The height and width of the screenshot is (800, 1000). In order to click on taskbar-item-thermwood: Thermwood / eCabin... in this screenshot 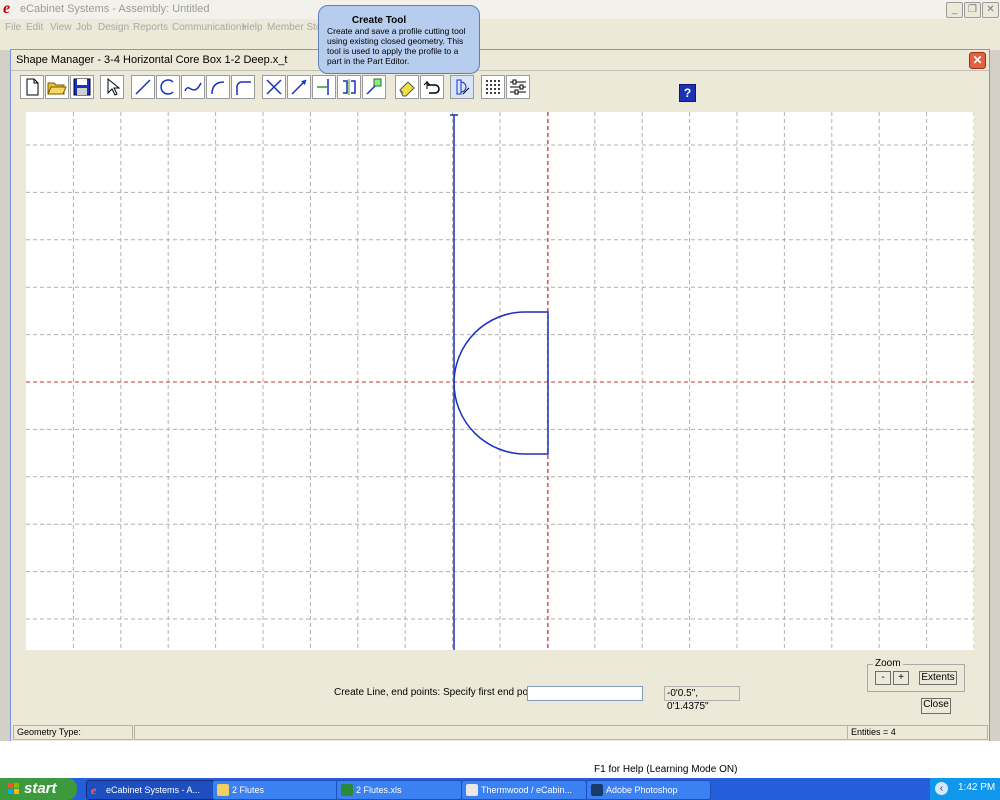, I will do `click(524, 790)`.